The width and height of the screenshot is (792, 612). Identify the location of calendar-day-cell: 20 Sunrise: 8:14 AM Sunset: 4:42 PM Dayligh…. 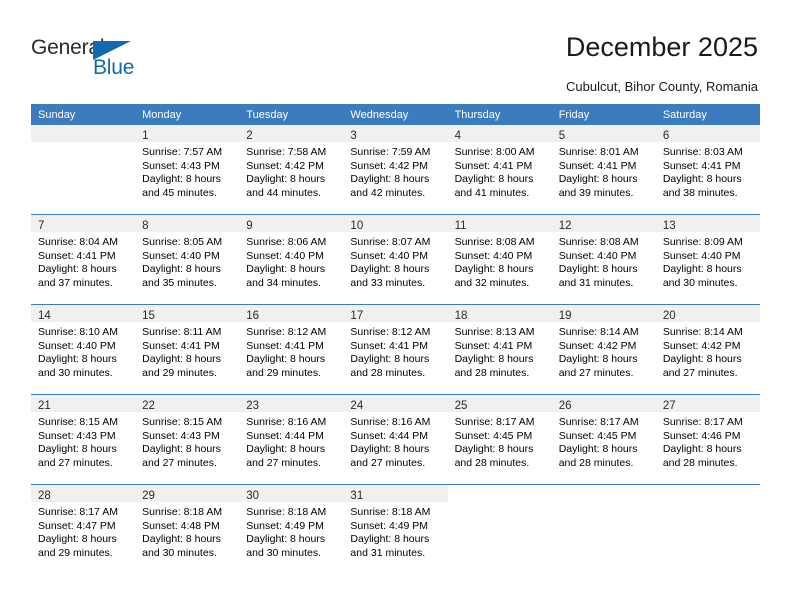
(707, 349).